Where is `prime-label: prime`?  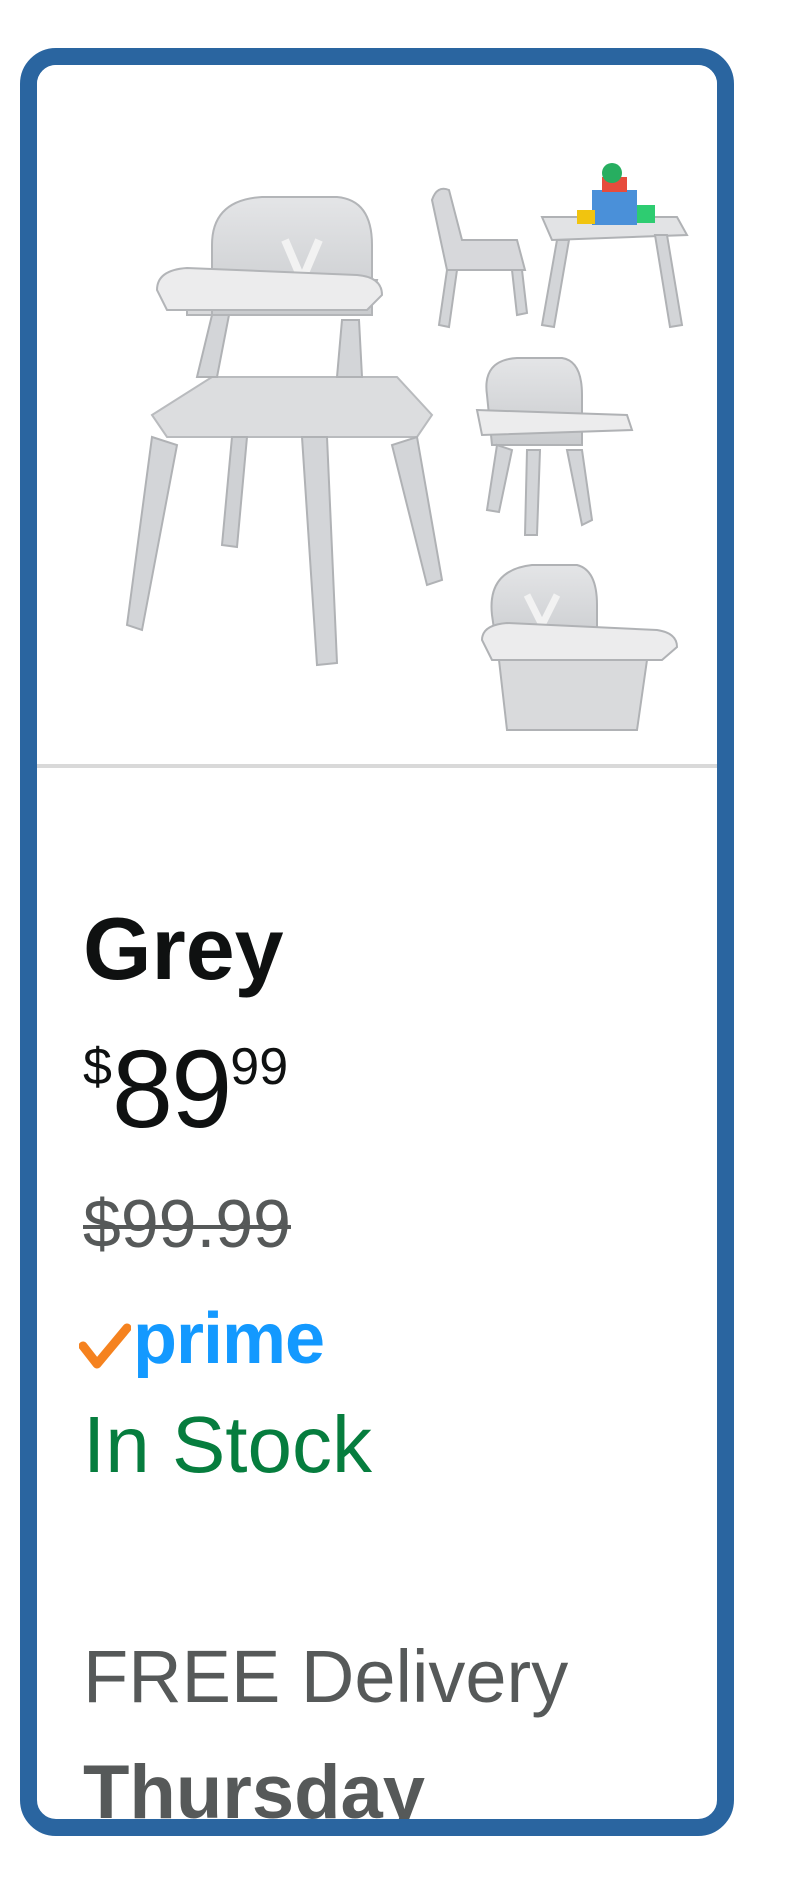
prime-label: prime is located at coordinates (229, 1339).